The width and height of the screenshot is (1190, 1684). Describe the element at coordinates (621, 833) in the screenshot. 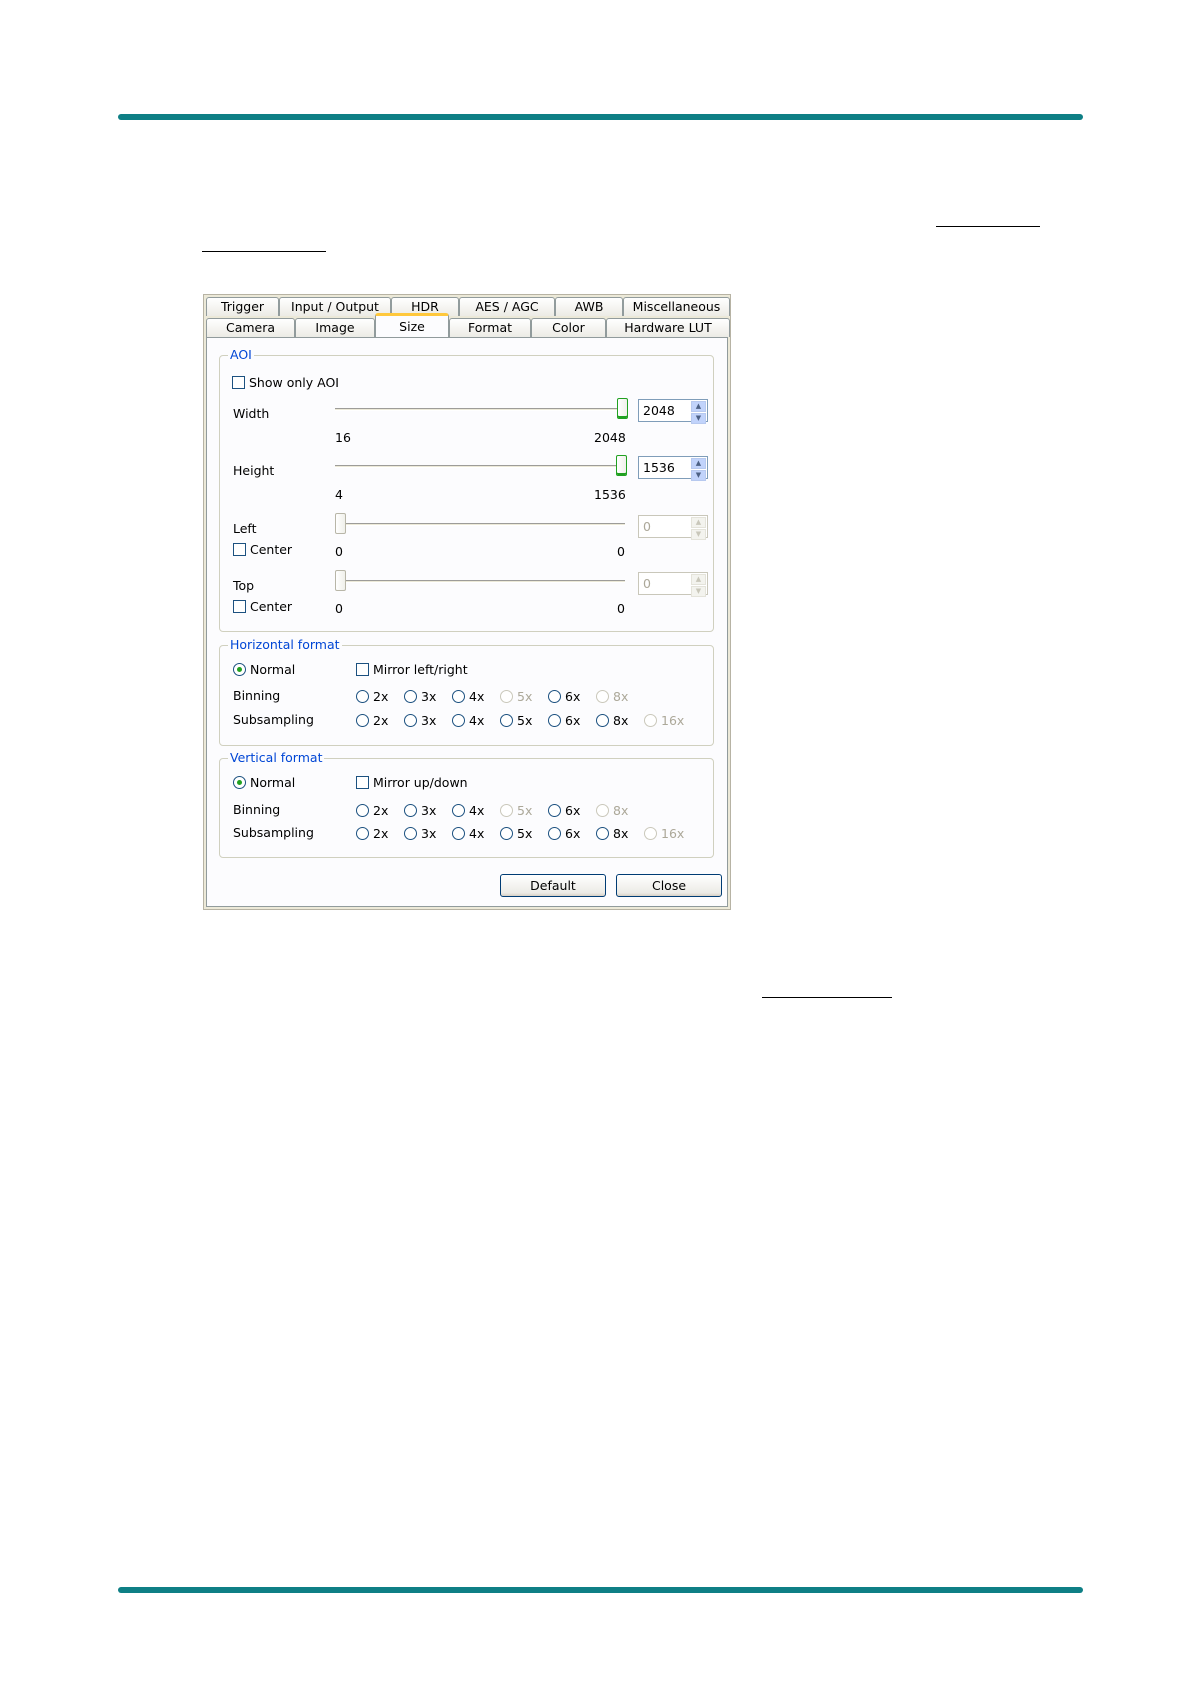

I see `vertical-subsampling-8x-label: 8x` at that location.